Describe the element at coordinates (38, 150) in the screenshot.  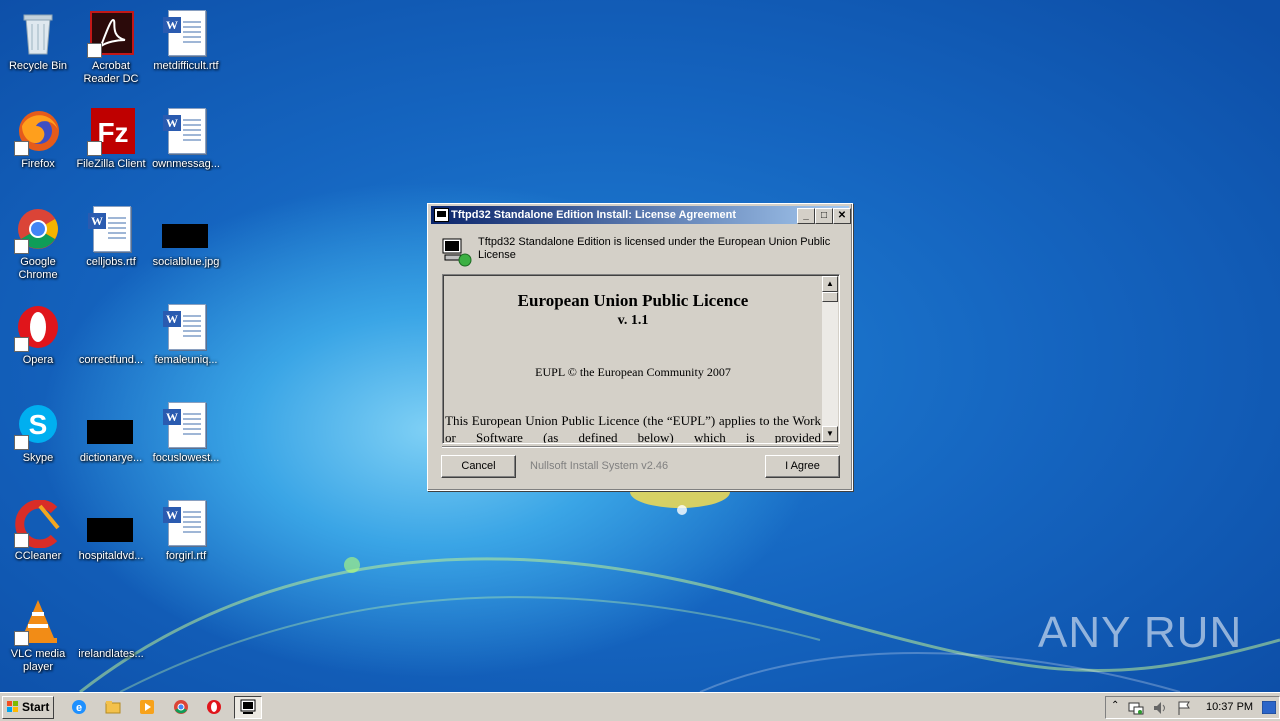
I see `desktop-icon-firefox: Firefox` at that location.